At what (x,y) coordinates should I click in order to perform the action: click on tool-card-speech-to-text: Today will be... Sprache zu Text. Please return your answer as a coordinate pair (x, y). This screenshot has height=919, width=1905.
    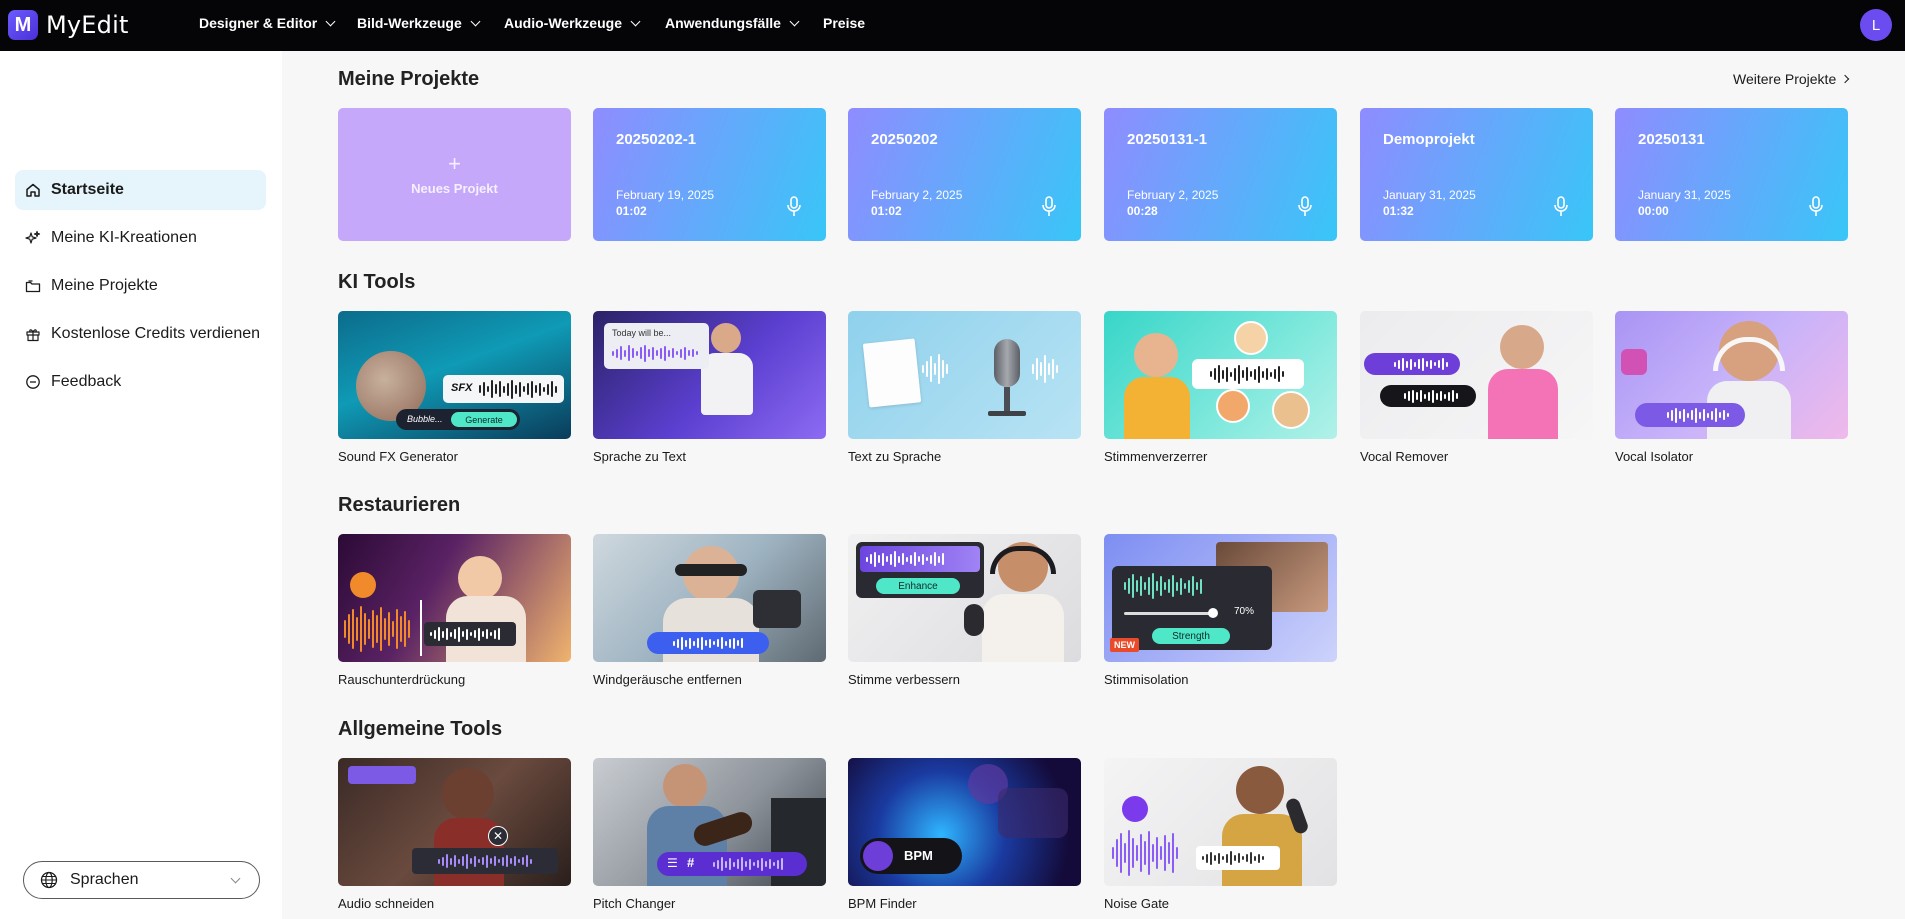
    Looking at the image, I should click on (709, 387).